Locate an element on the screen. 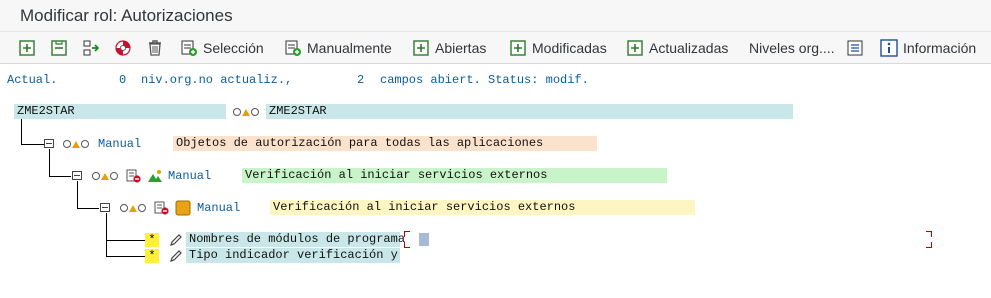  move-node-icon is located at coordinates (91, 48).